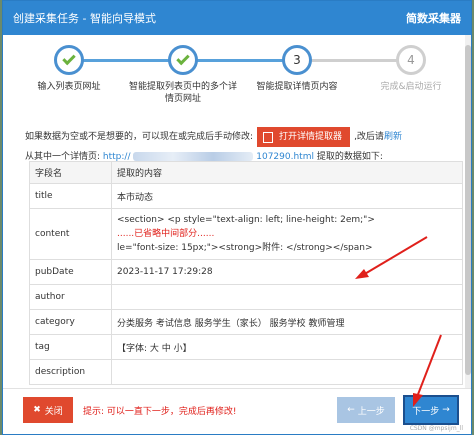 The width and height of the screenshot is (474, 435). What do you see at coordinates (70, 172) in the screenshot?
I see `column-header-field: 字段名` at bounding box center [70, 172].